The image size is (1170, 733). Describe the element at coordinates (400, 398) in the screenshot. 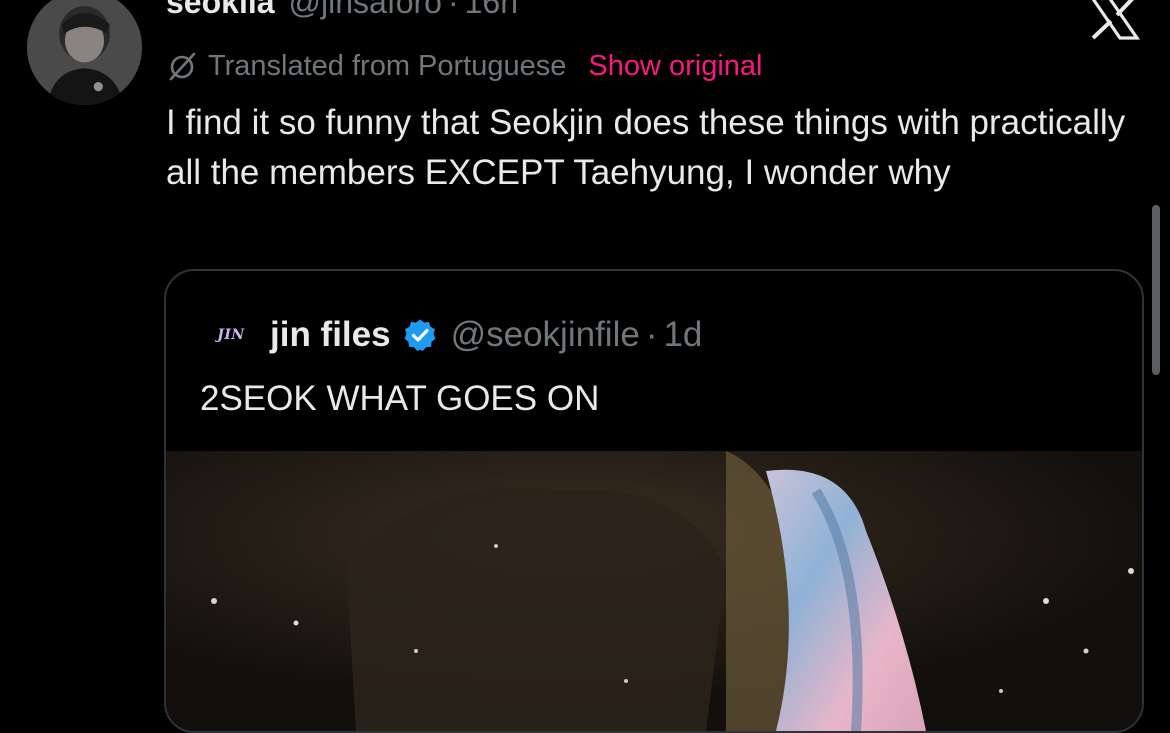

I see `quoted-tweet-text: 2SEOK WHAT GOES ON` at that location.